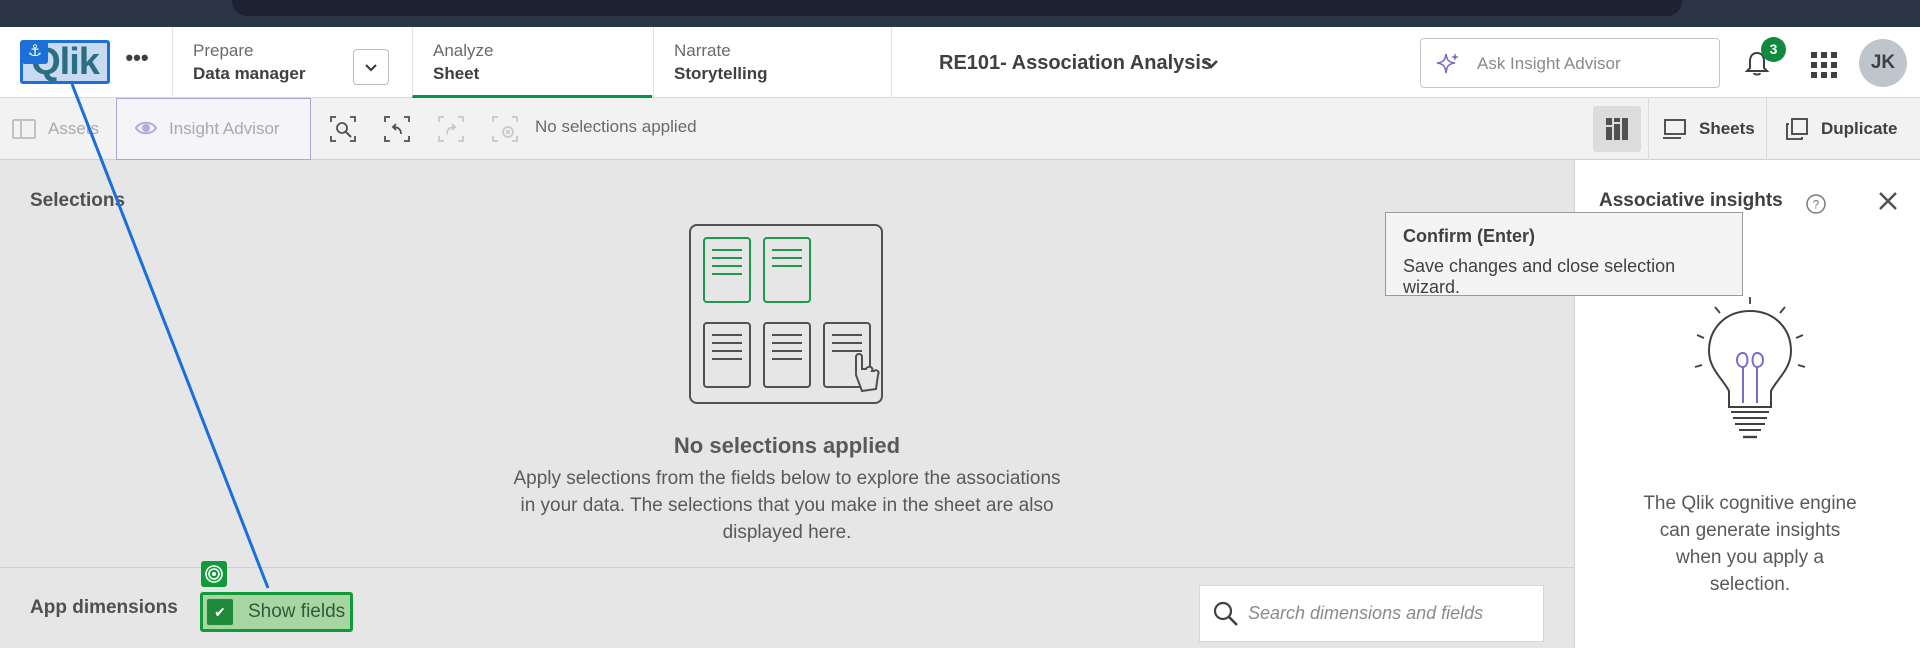 The height and width of the screenshot is (648, 1920). I want to click on insight-advisor-button: Insight Advisor, so click(213, 129).